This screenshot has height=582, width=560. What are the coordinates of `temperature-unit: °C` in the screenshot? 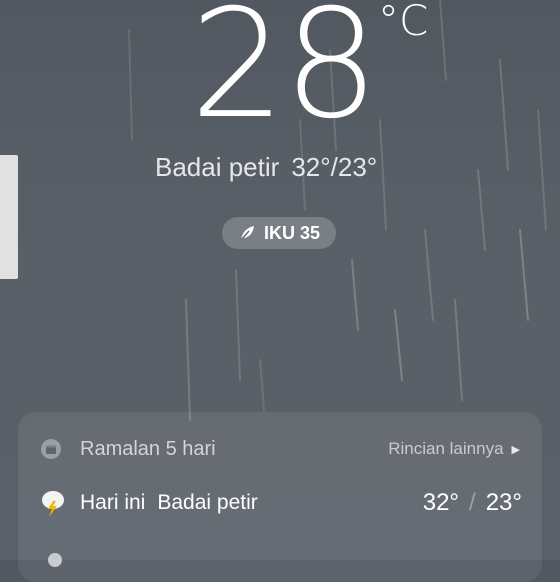 It's located at (403, 22).